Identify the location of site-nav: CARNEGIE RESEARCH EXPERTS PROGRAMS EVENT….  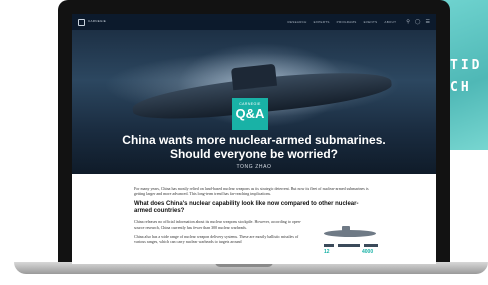
(254, 22).